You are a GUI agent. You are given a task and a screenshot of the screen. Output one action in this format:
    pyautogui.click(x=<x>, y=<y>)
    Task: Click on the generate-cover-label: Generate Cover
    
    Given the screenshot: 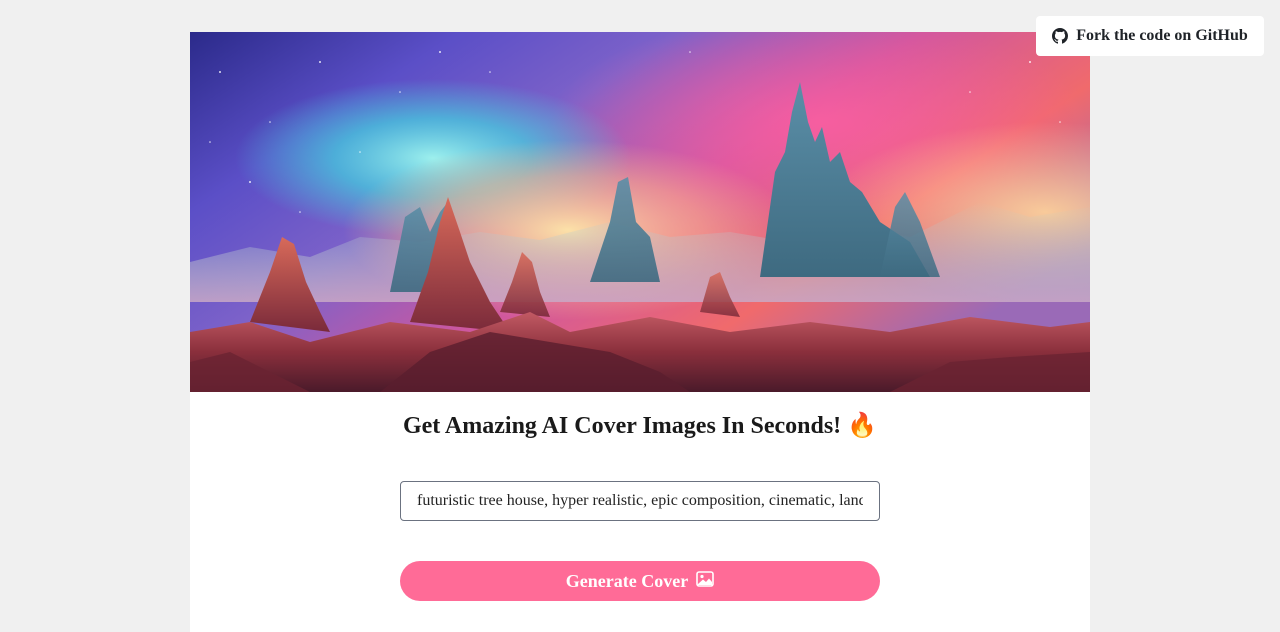 What is the action you would take?
    pyautogui.click(x=627, y=580)
    